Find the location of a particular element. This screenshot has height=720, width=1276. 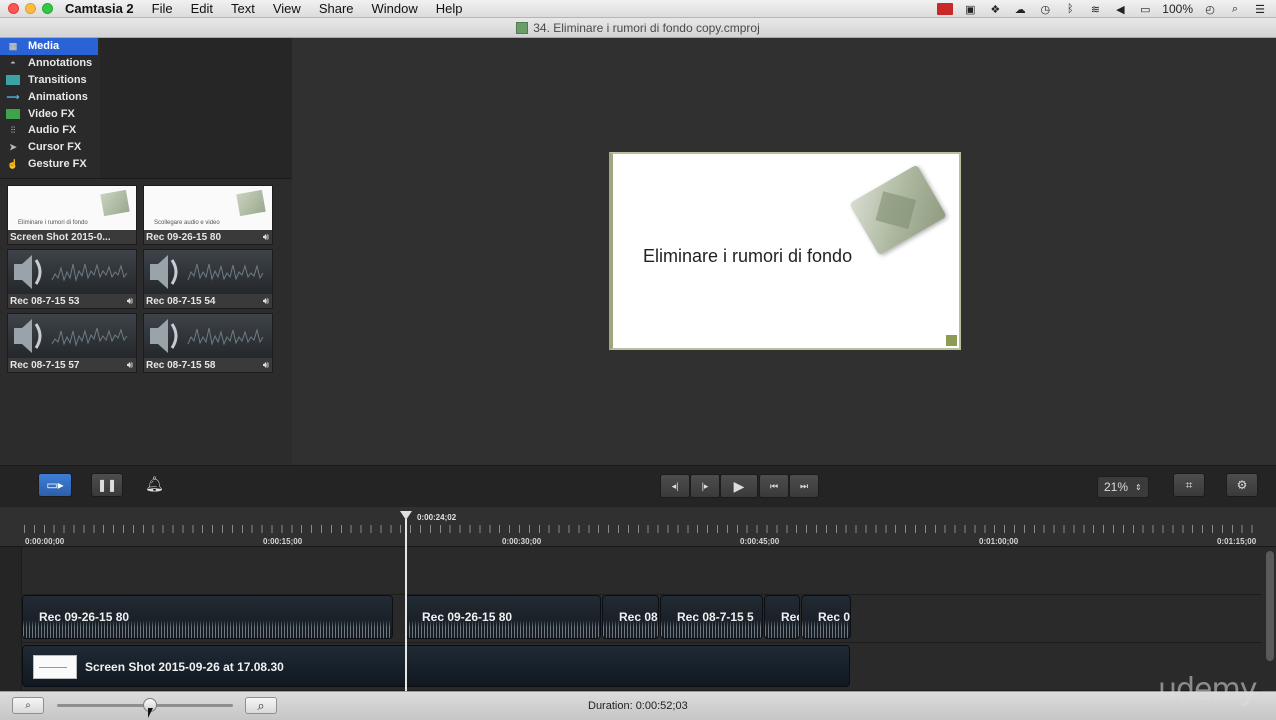

timeline-audio-clip: Rec 08 is located at coordinates (630, 617).